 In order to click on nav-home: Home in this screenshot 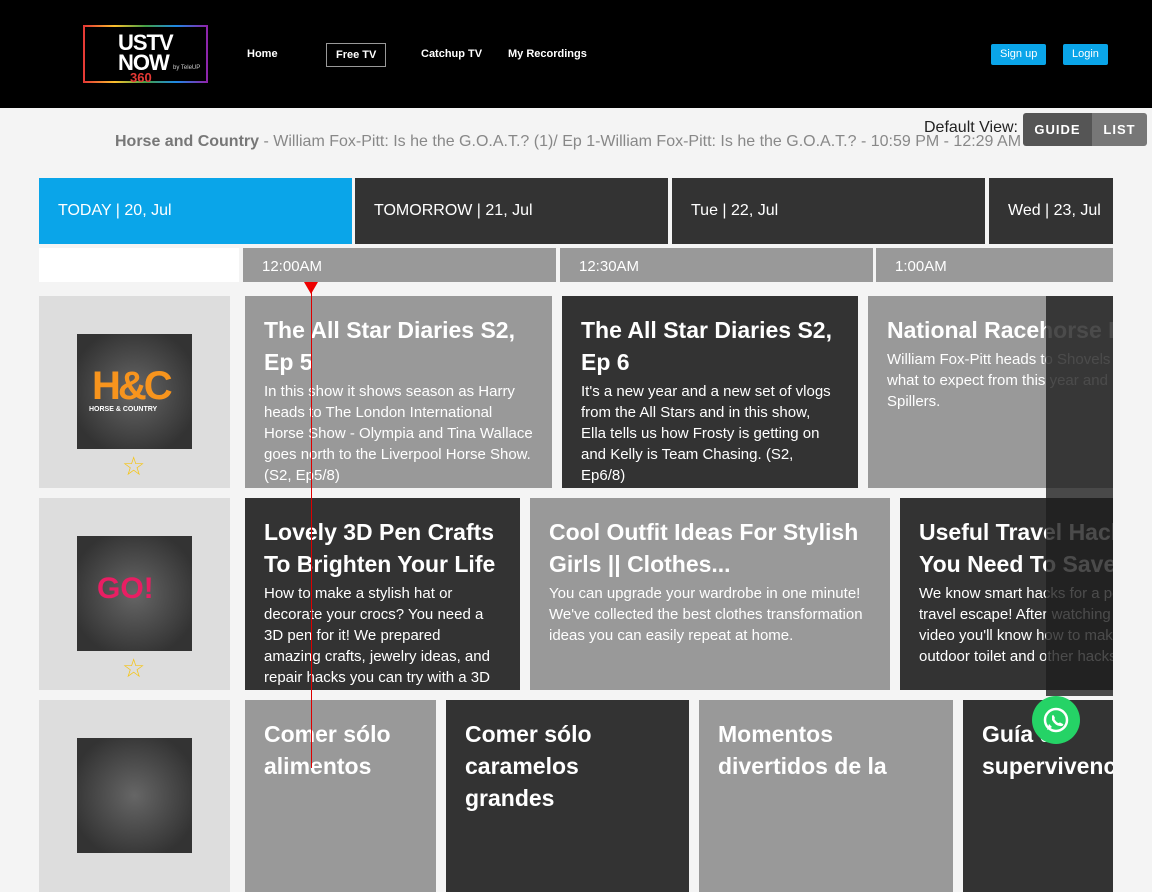, I will do `click(262, 55)`.